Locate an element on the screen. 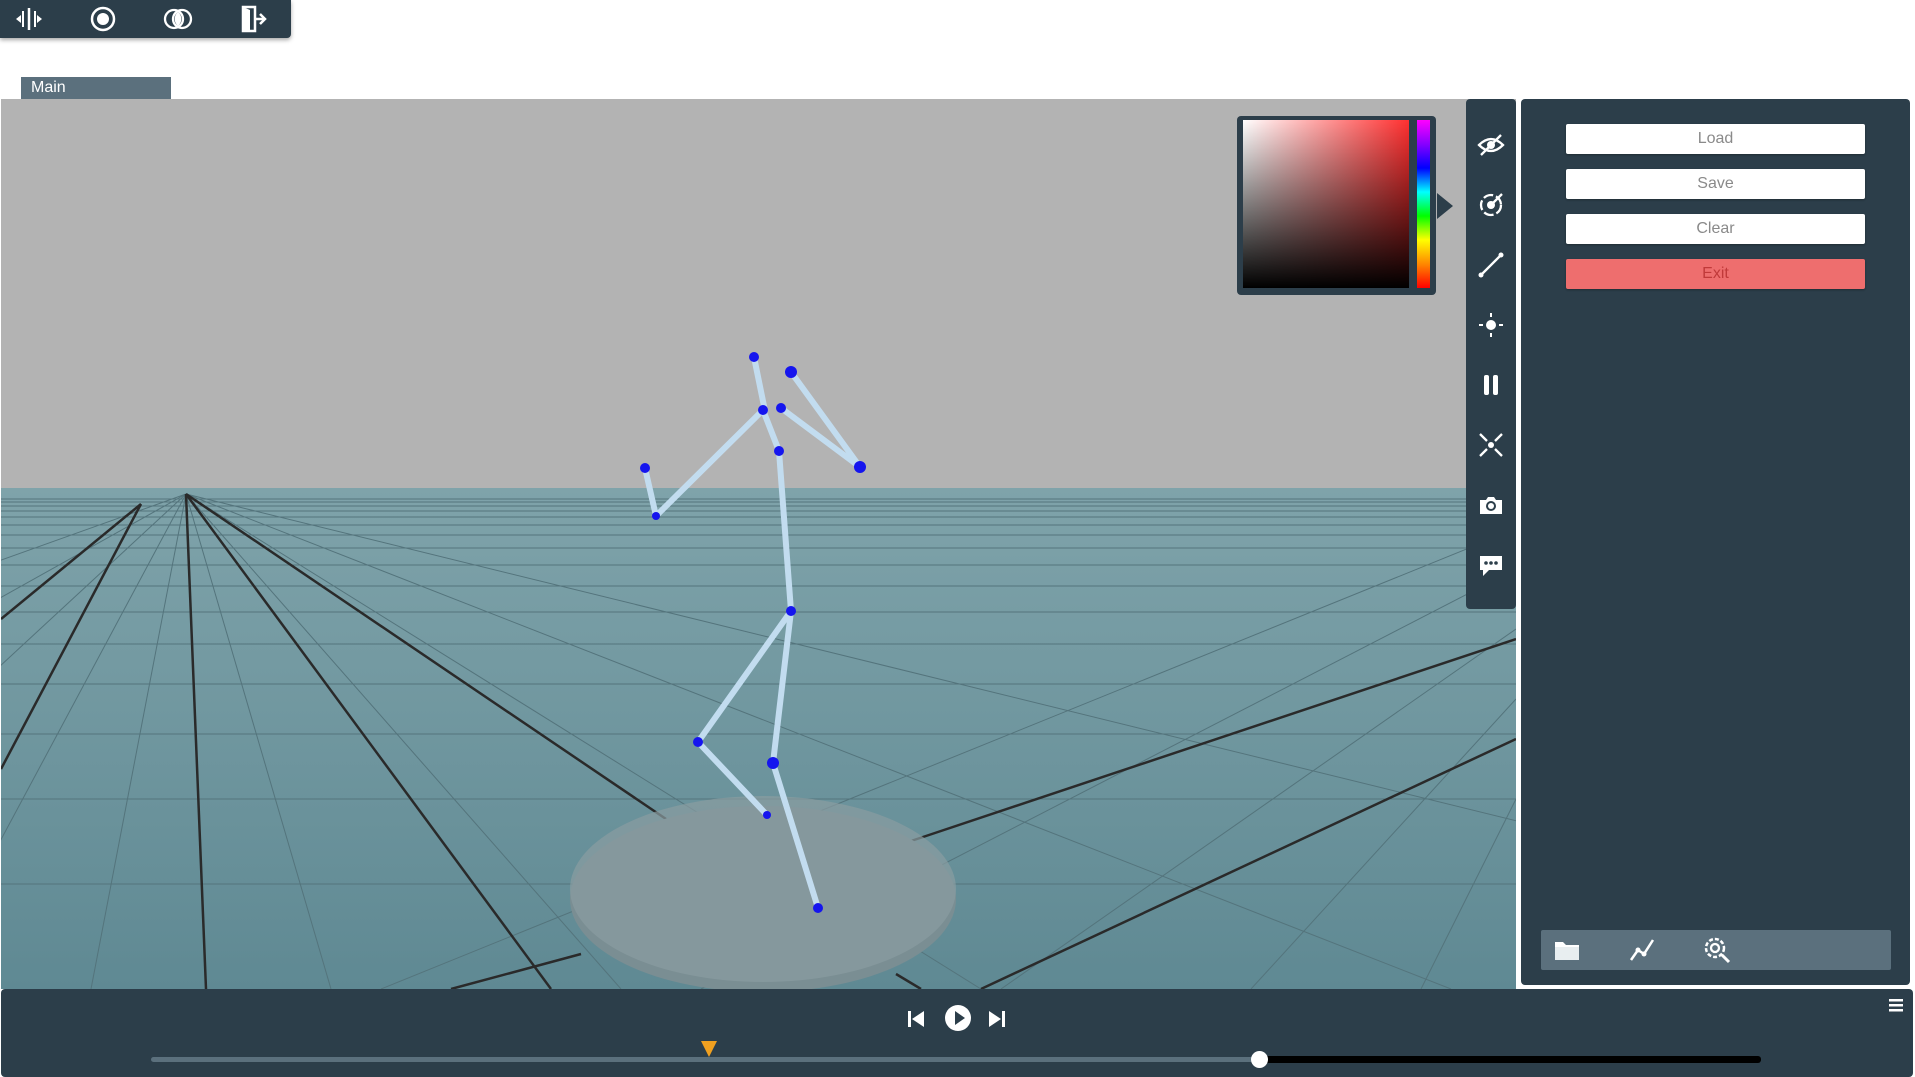 The width and height of the screenshot is (1915, 1077). panel-tab-bar is located at coordinates (1716, 950).